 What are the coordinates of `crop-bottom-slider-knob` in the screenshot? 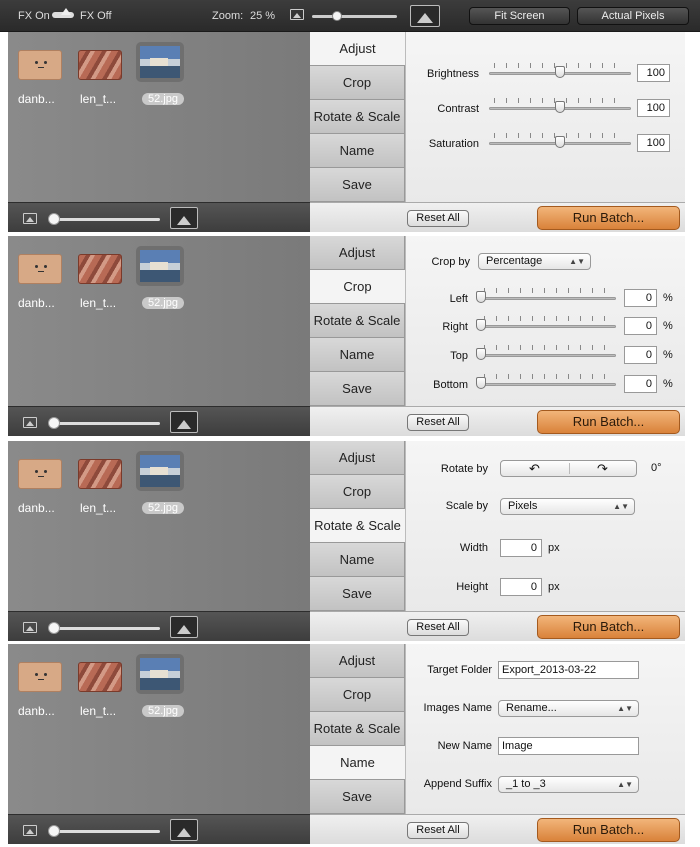 It's located at (481, 383).